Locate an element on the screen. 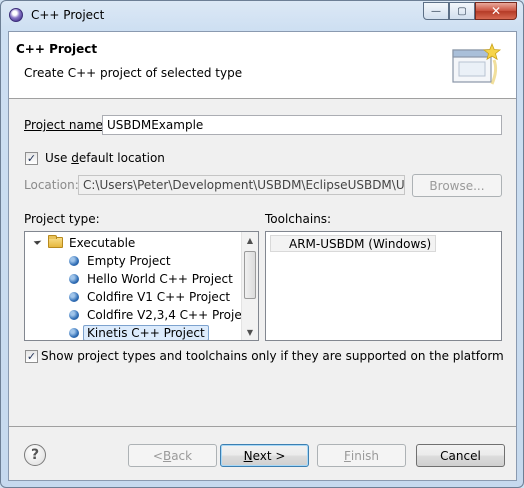 The height and width of the screenshot is (488, 524). next-rest: ext > is located at coordinates (269, 455).